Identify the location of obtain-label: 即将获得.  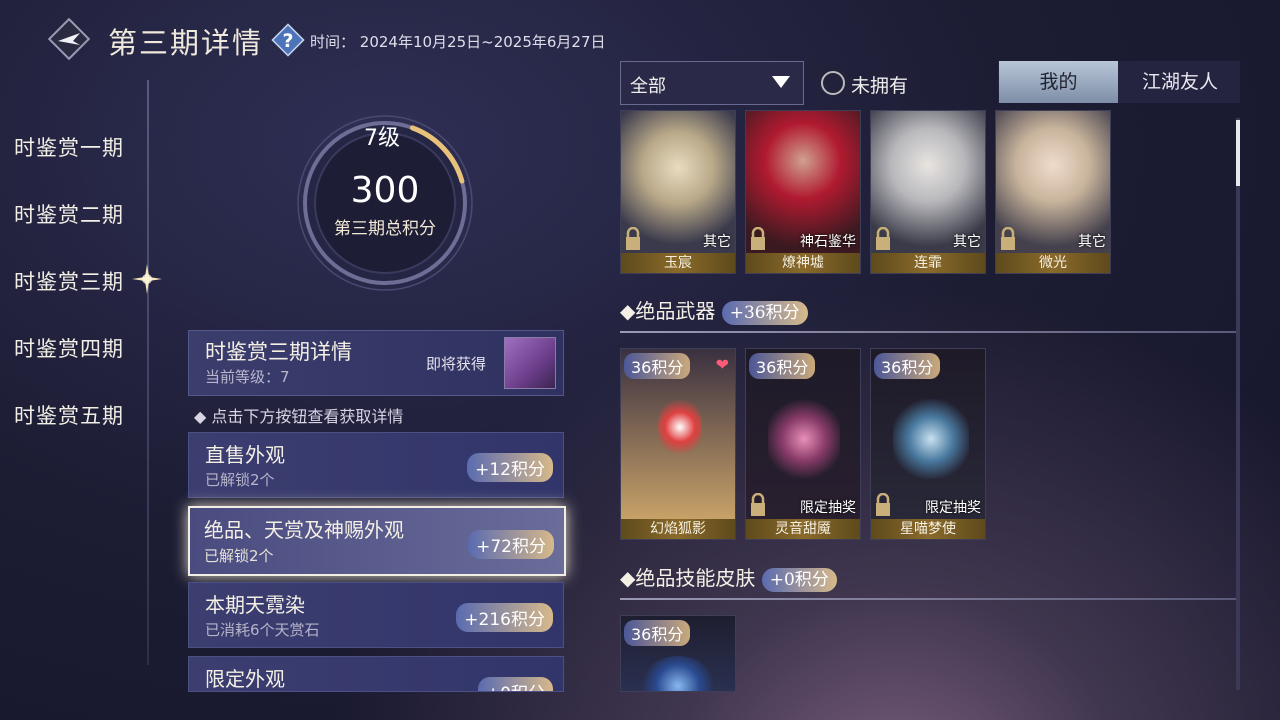
(456, 364).